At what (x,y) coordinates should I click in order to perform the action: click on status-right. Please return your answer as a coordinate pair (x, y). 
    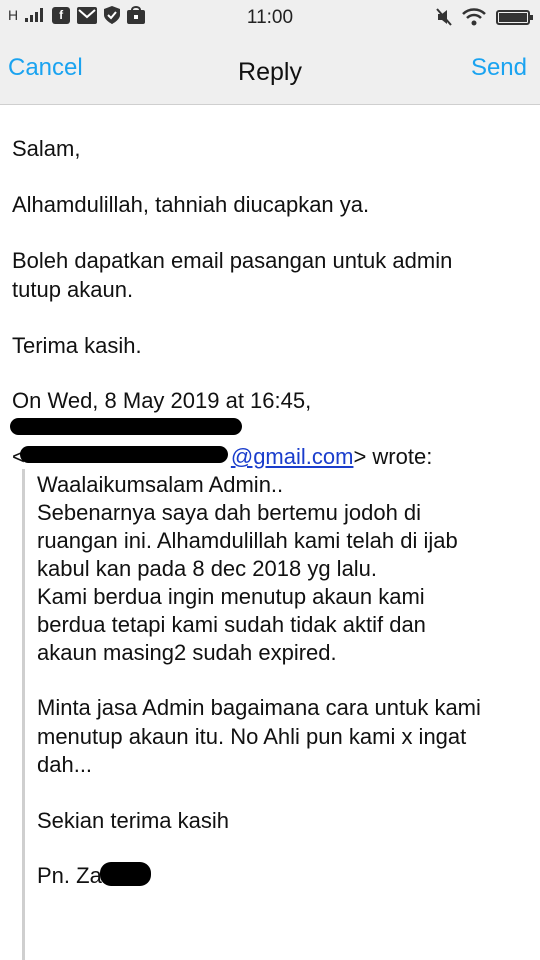
    Looking at the image, I should click on (484, 17).